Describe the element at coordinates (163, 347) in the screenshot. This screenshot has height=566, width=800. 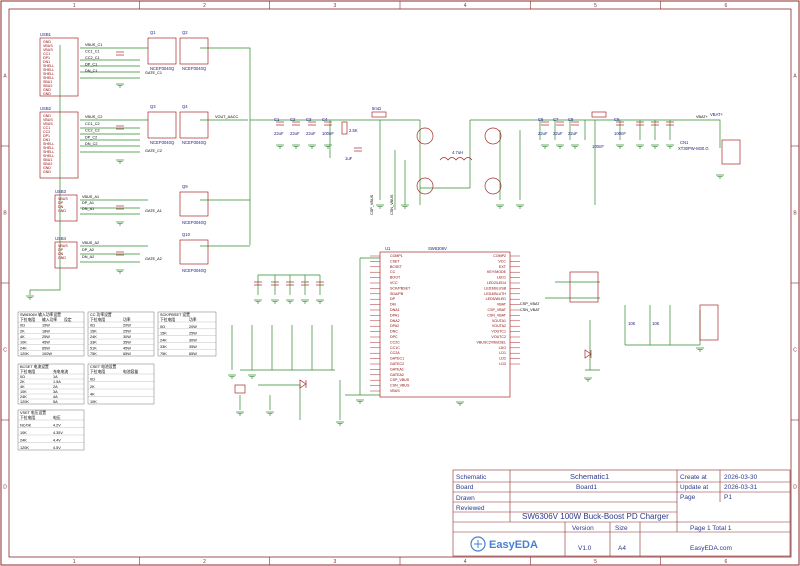
I see `config-table-cell: 33K` at that location.